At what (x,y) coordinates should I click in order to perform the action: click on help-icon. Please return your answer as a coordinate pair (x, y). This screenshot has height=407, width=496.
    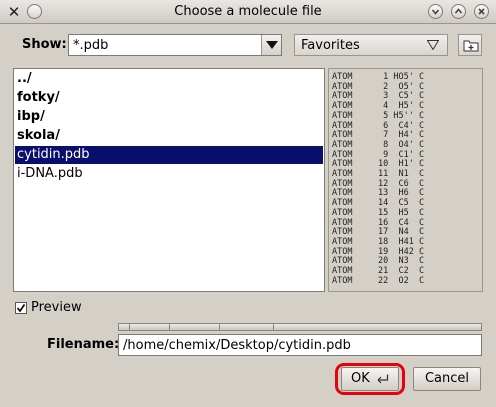
    Looking at the image, I should click on (435, 11).